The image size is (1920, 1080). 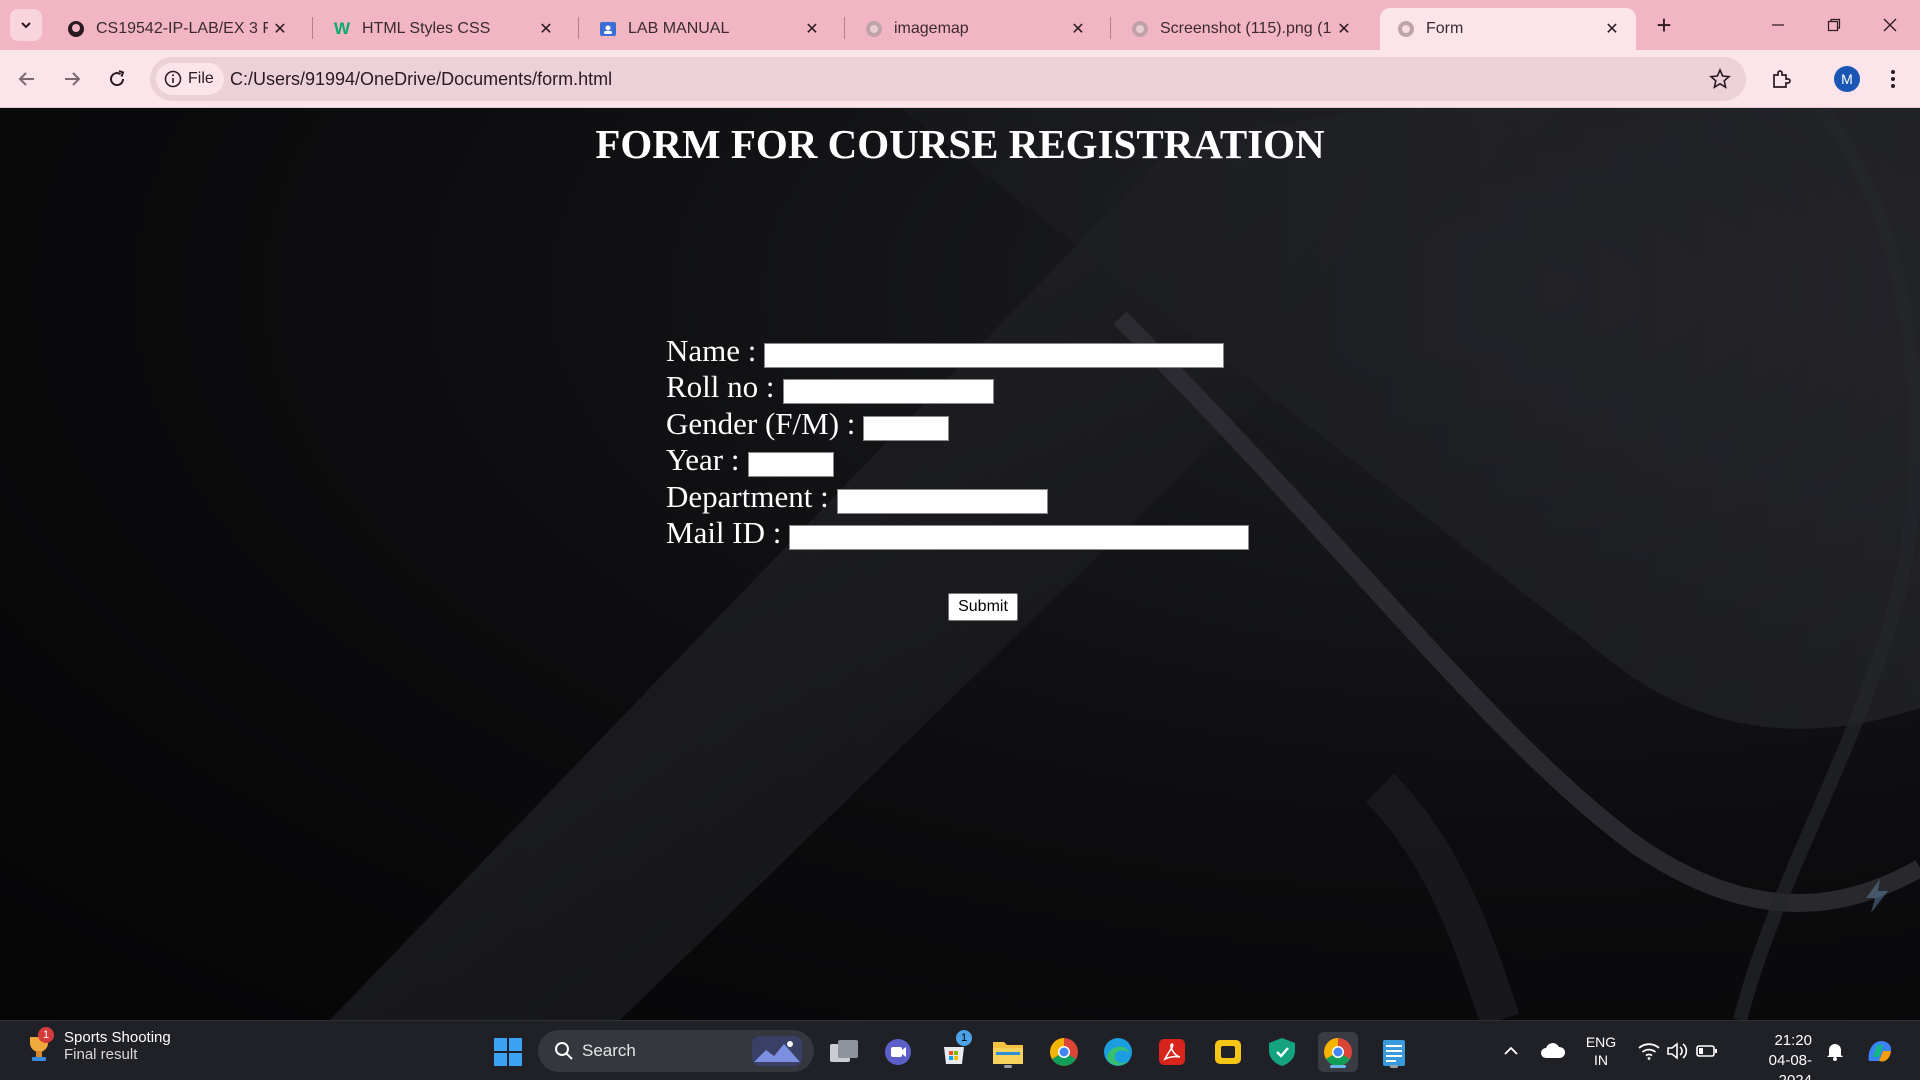 What do you see at coordinates (1790, 1066) in the screenshot?
I see `clock-date: 04-08-2024` at bounding box center [1790, 1066].